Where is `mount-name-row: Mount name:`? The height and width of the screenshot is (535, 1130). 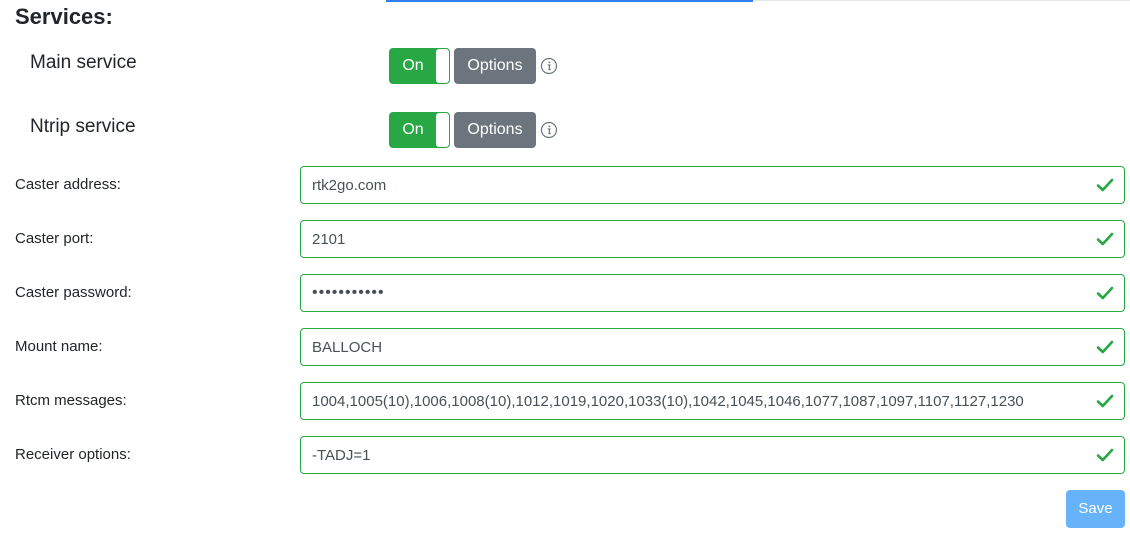
mount-name-row: Mount name: is located at coordinates (565, 347).